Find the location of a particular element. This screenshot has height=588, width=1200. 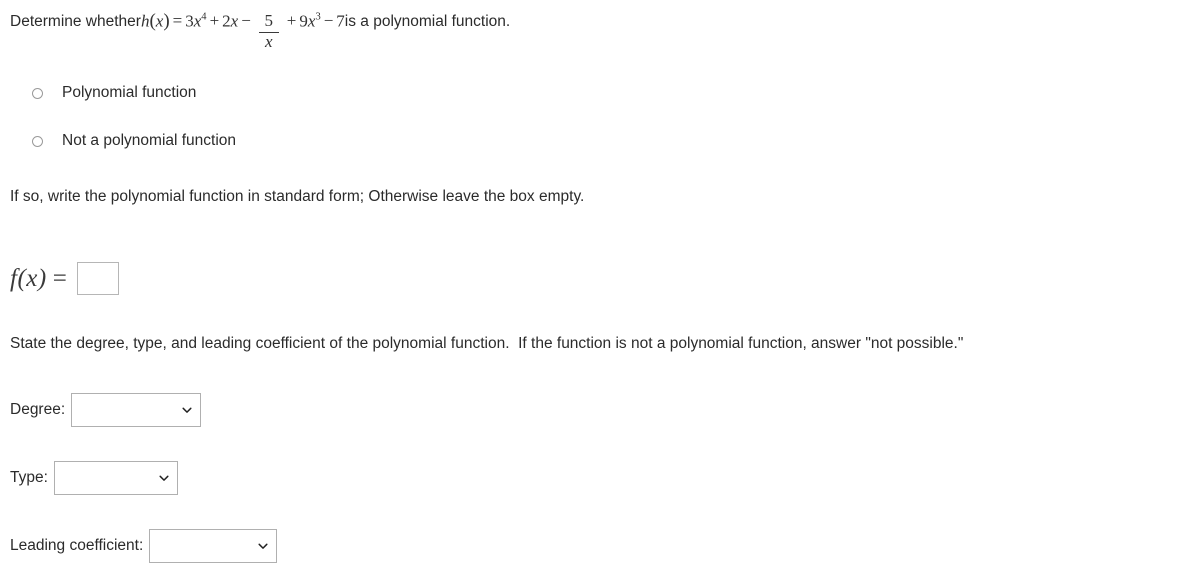

term4-exponent: 3 is located at coordinates (318, 17).